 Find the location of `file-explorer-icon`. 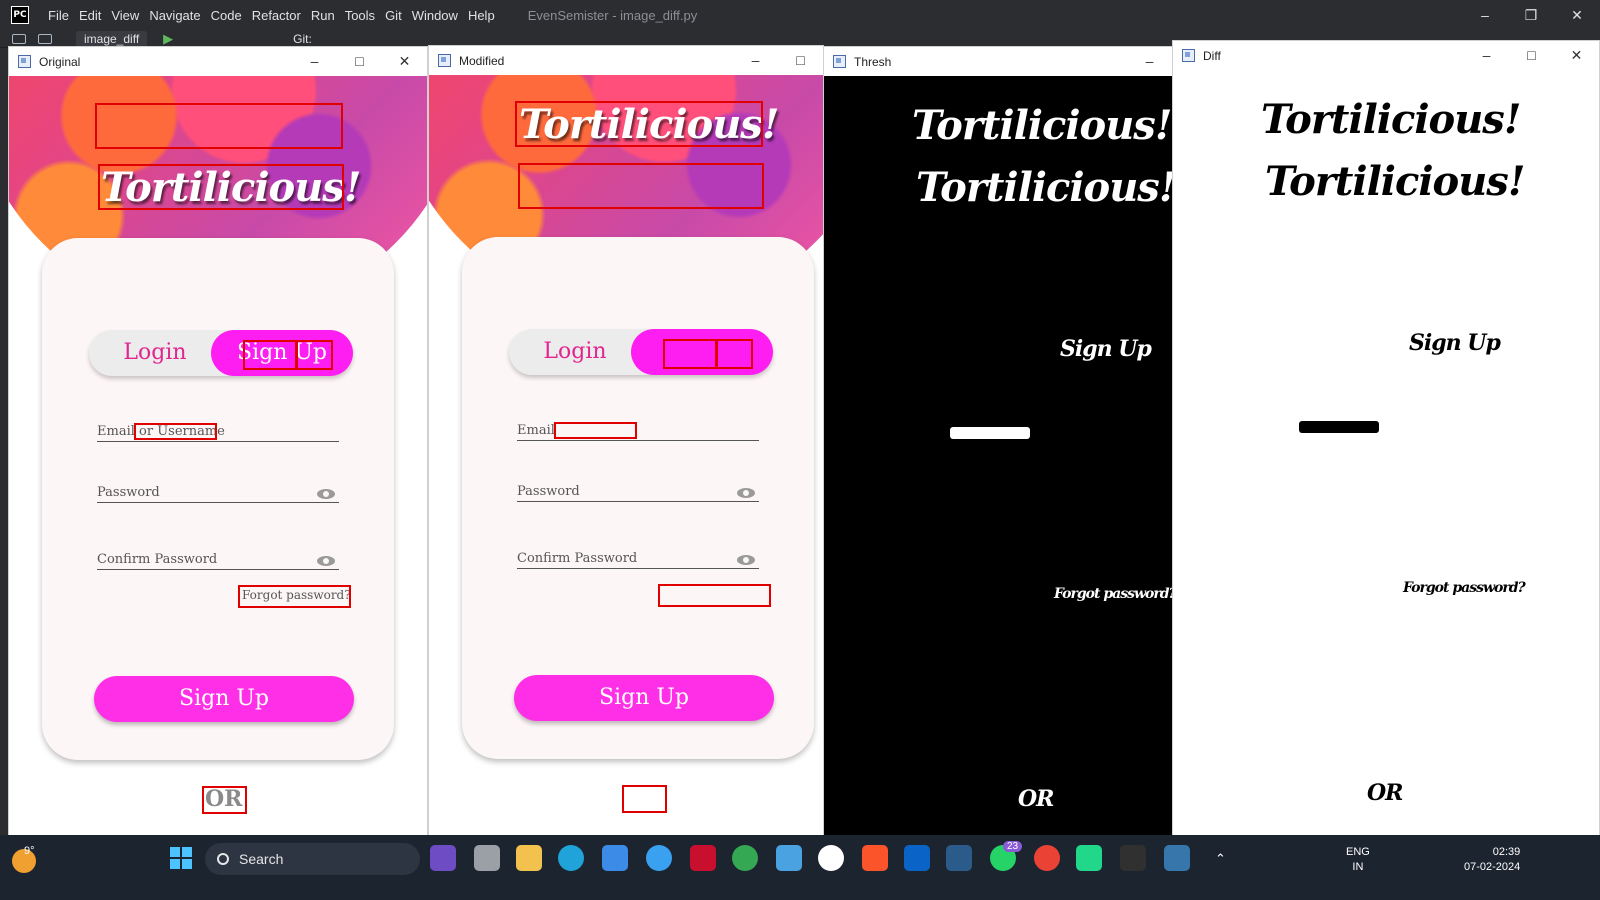

file-explorer-icon is located at coordinates (529, 858).